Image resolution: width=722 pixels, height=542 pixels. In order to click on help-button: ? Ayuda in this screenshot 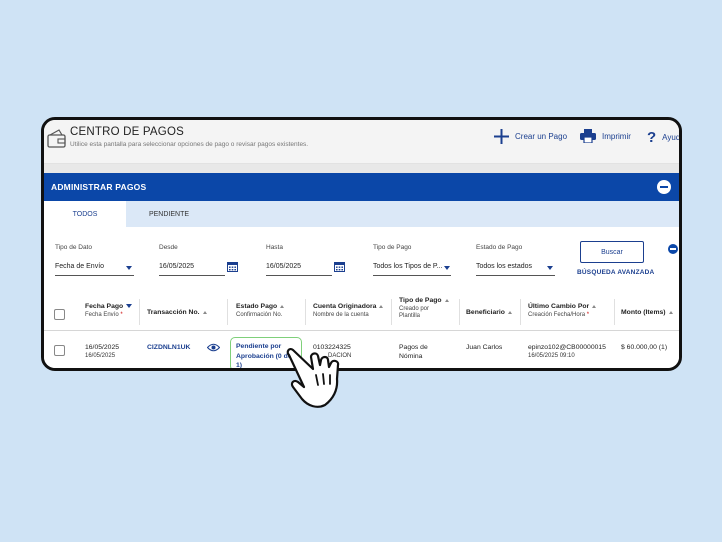, I will do `click(664, 137)`.